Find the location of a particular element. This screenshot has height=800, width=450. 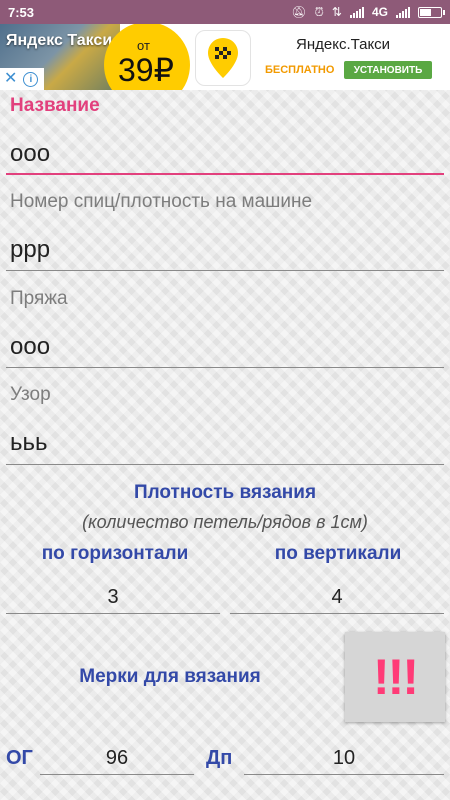

network-type: 4G is located at coordinates (379, 12).